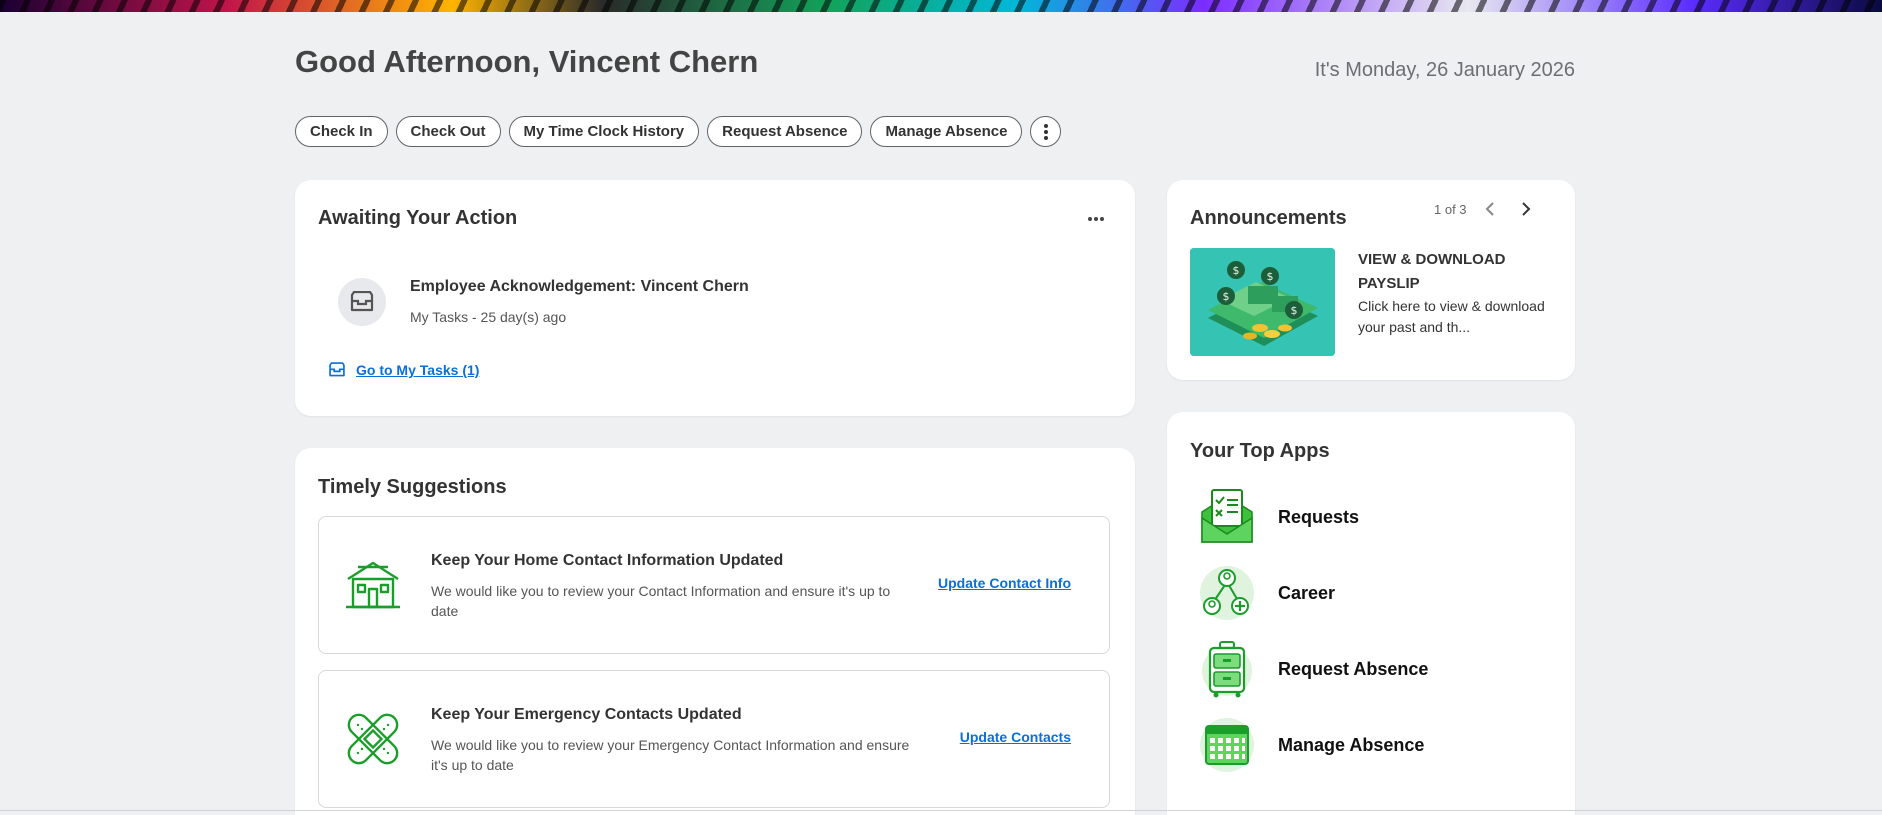 The image size is (1882, 815). What do you see at coordinates (373, 739) in the screenshot?
I see `bandage-icon` at bounding box center [373, 739].